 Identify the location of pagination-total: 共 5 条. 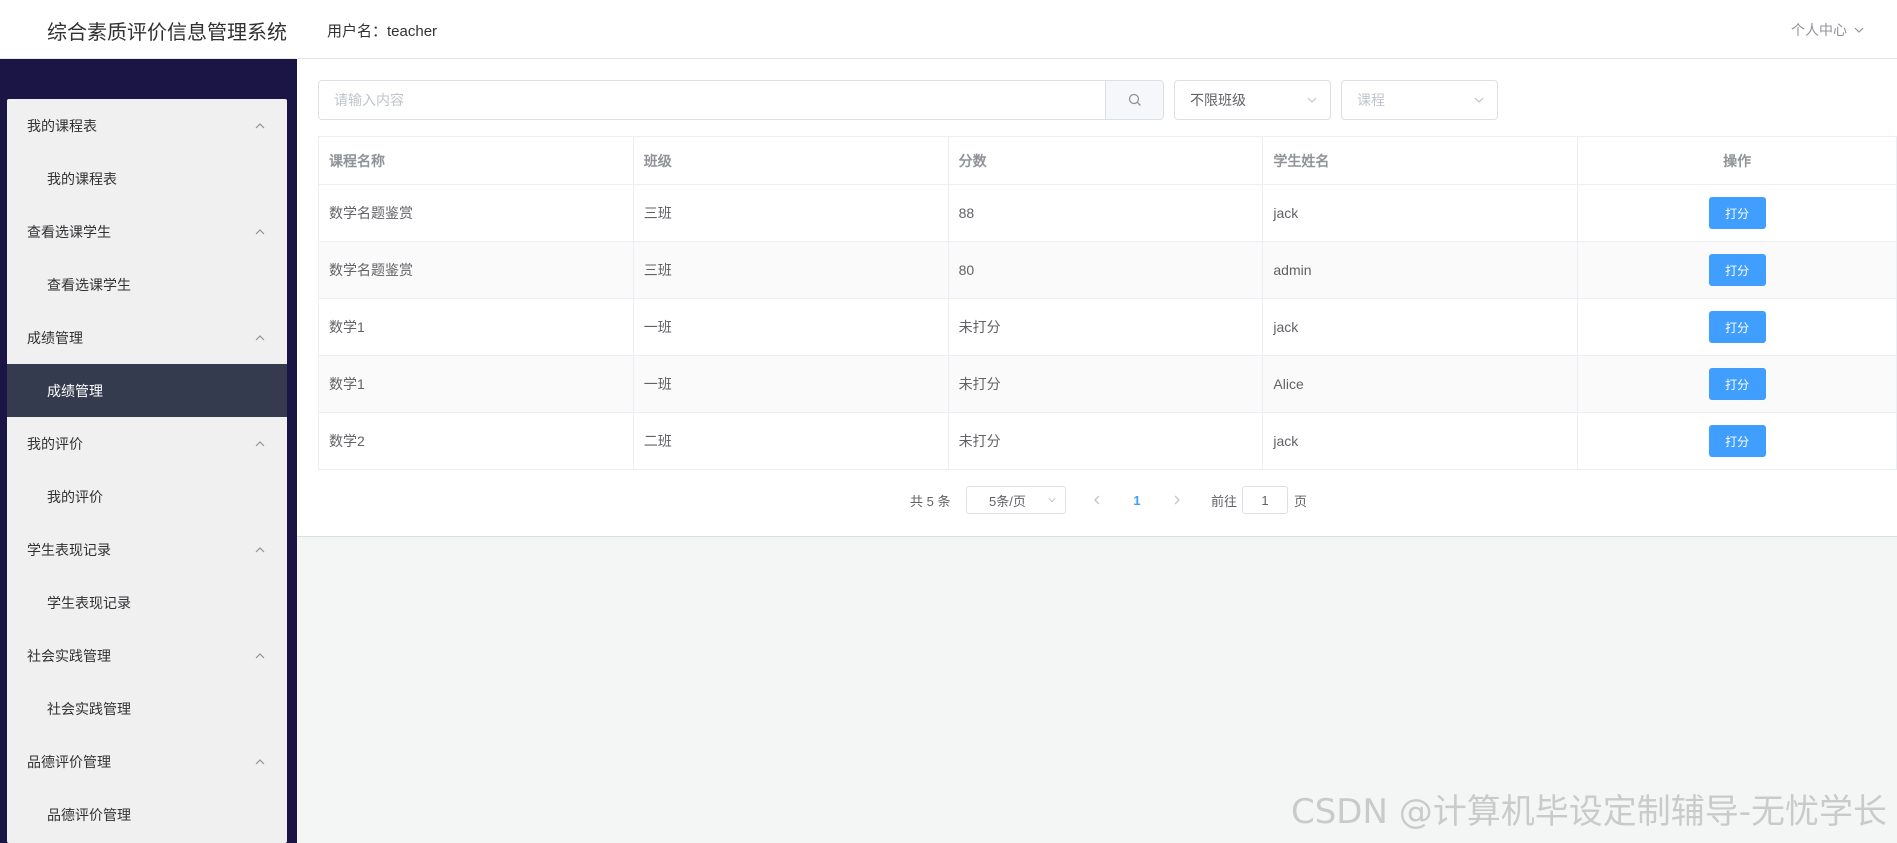
(930, 501).